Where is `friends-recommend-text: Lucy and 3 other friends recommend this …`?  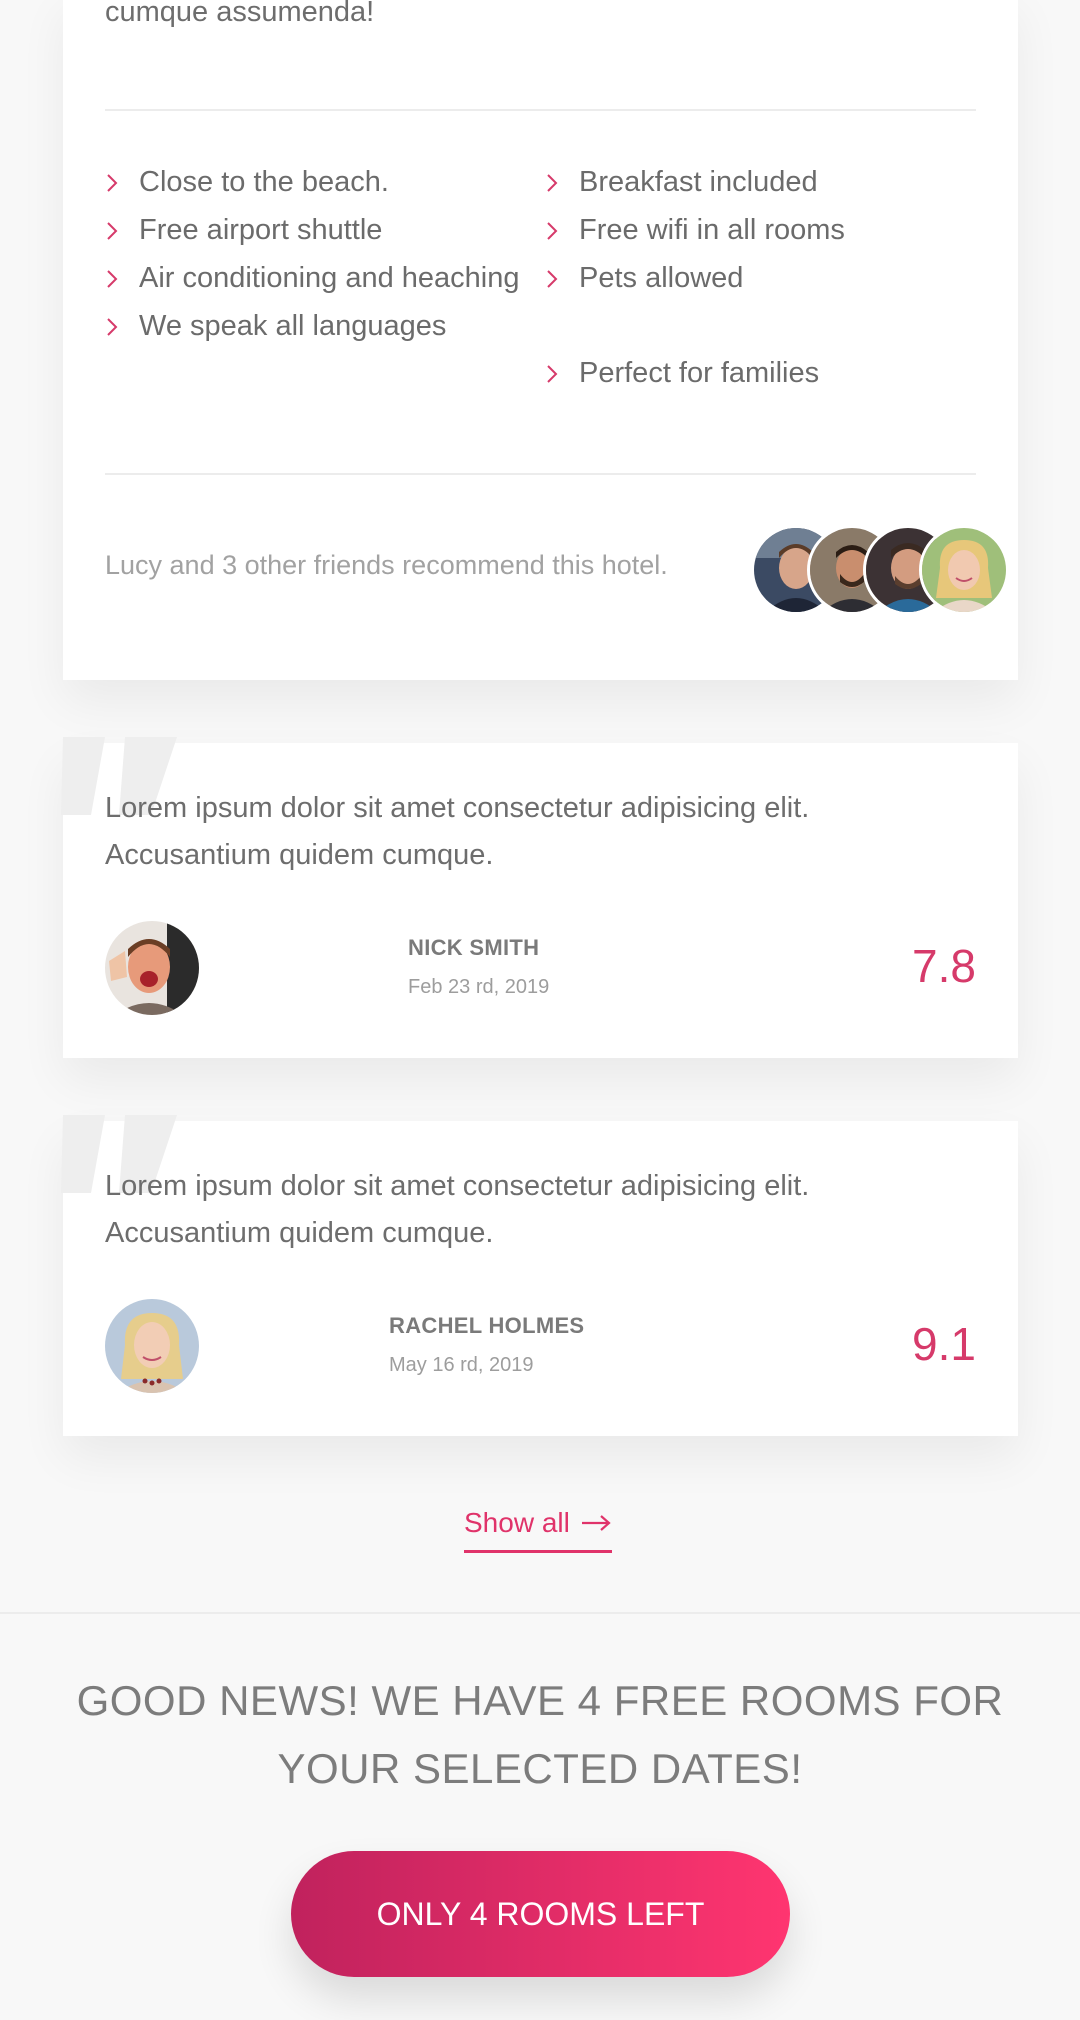
friends-recommend-text: Lucy and 3 other friends recommend this … is located at coordinates (386, 565).